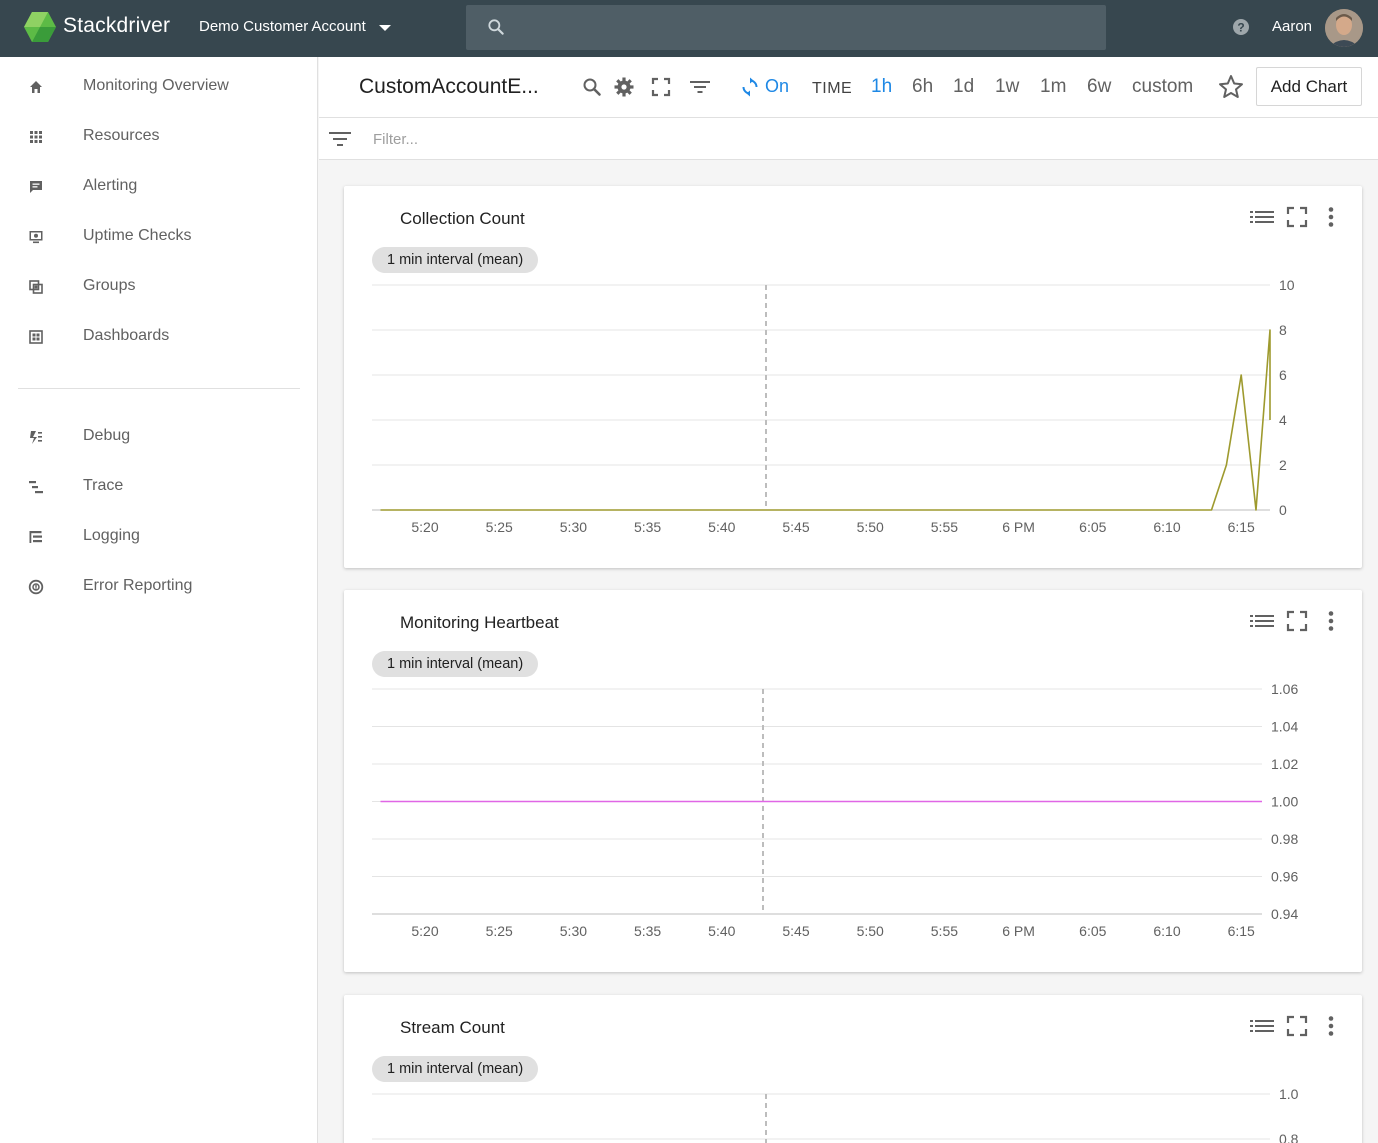  I want to click on sidebar-item-logging: Logging, so click(159, 537).